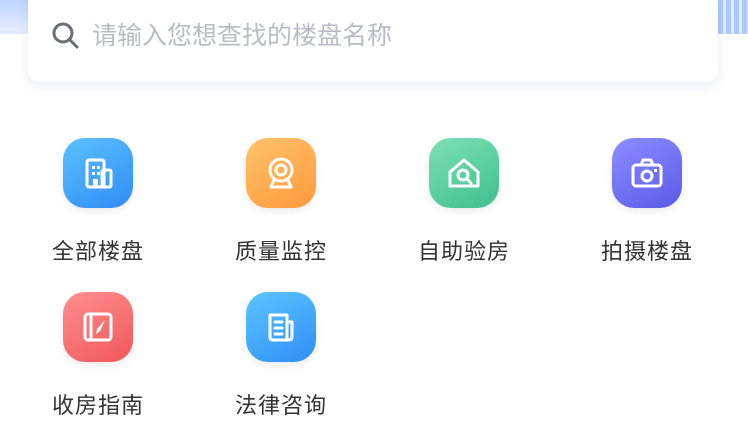  What do you see at coordinates (65, 35) in the screenshot?
I see `search-icon` at bounding box center [65, 35].